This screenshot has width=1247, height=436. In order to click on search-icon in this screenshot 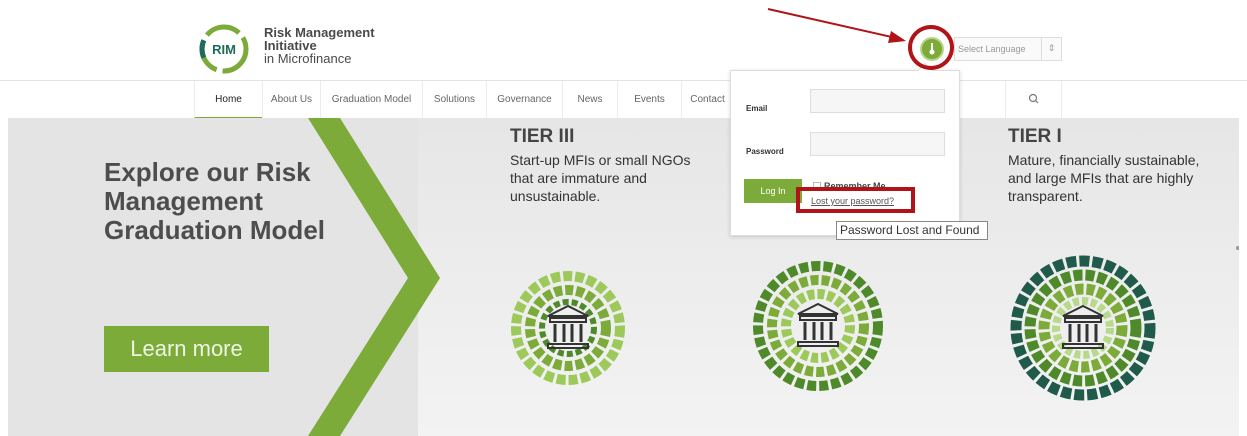, I will do `click(1033, 98)`.